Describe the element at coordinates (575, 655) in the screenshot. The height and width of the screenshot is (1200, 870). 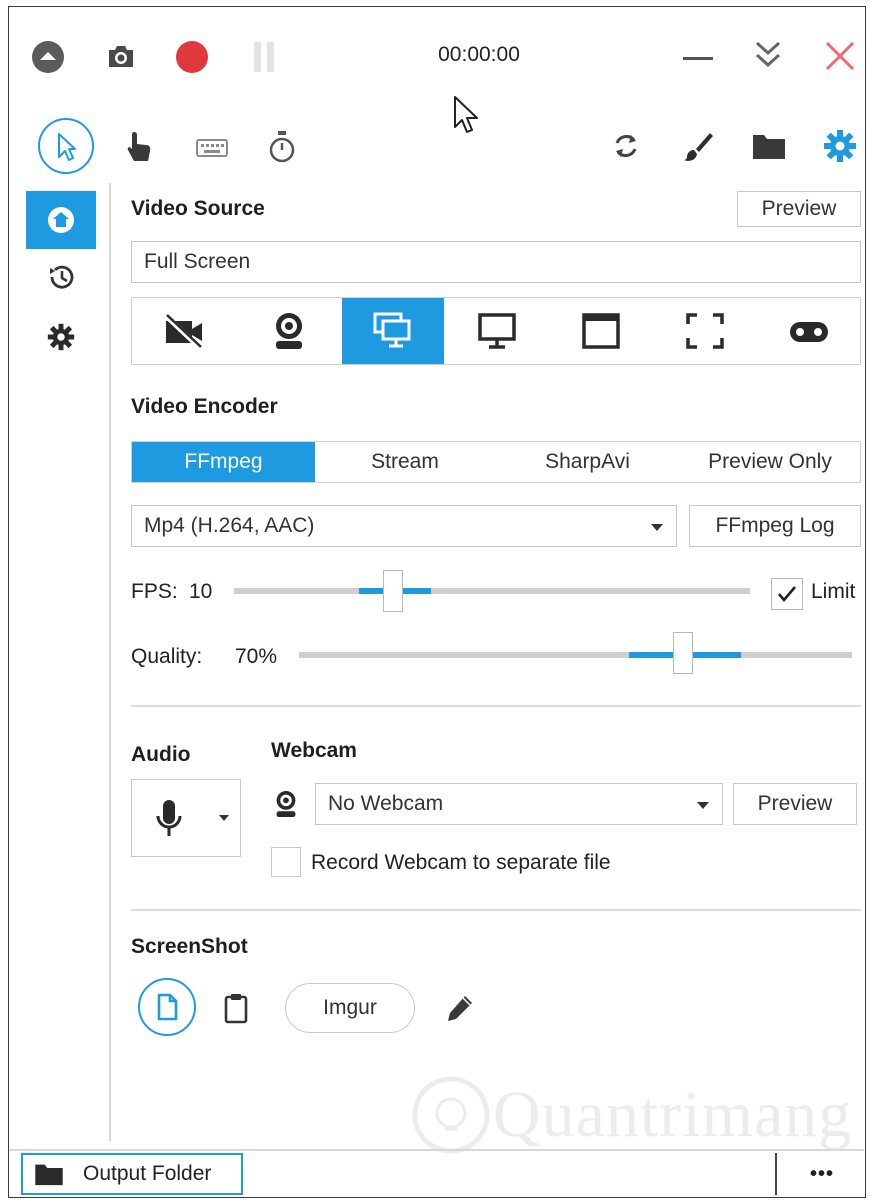
I see `quality-slider-track` at that location.